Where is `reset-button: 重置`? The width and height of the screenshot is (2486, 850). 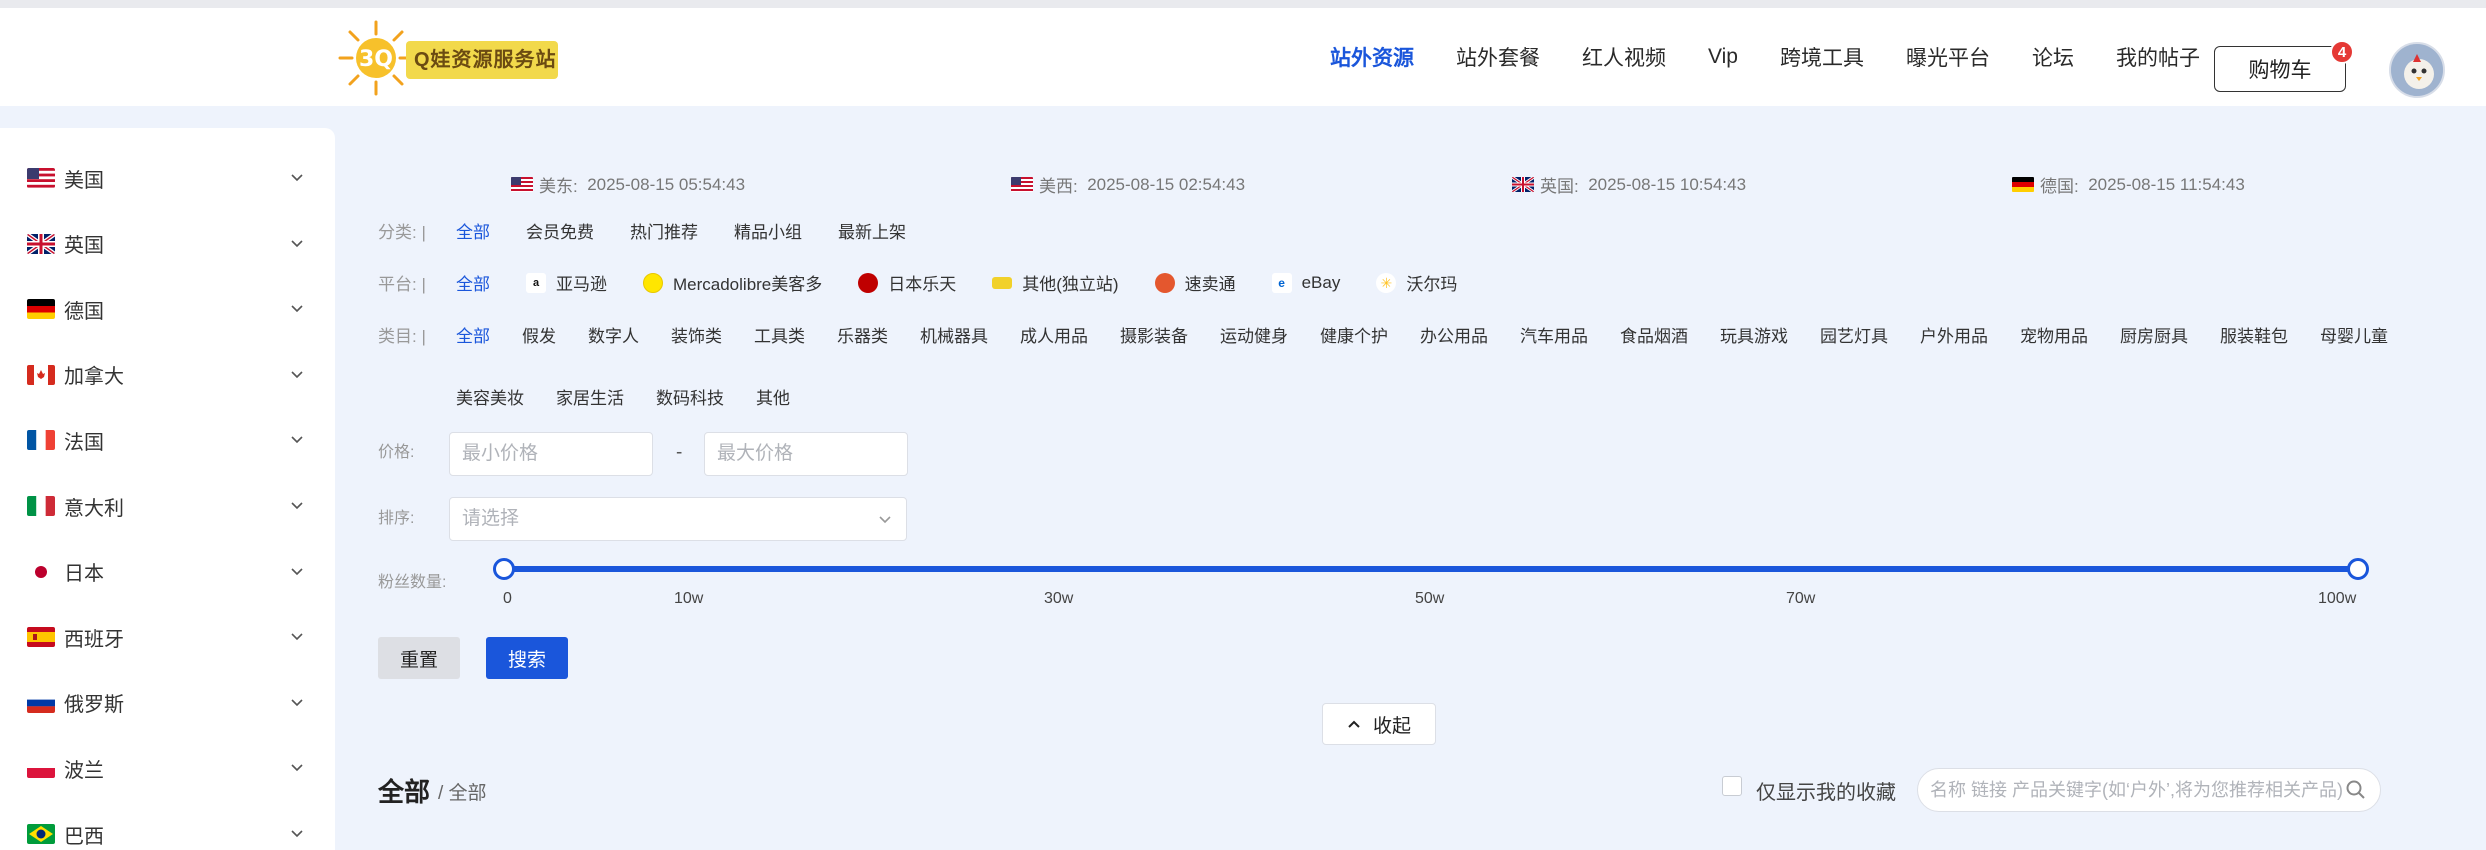
reset-button: 重置 is located at coordinates (419, 658).